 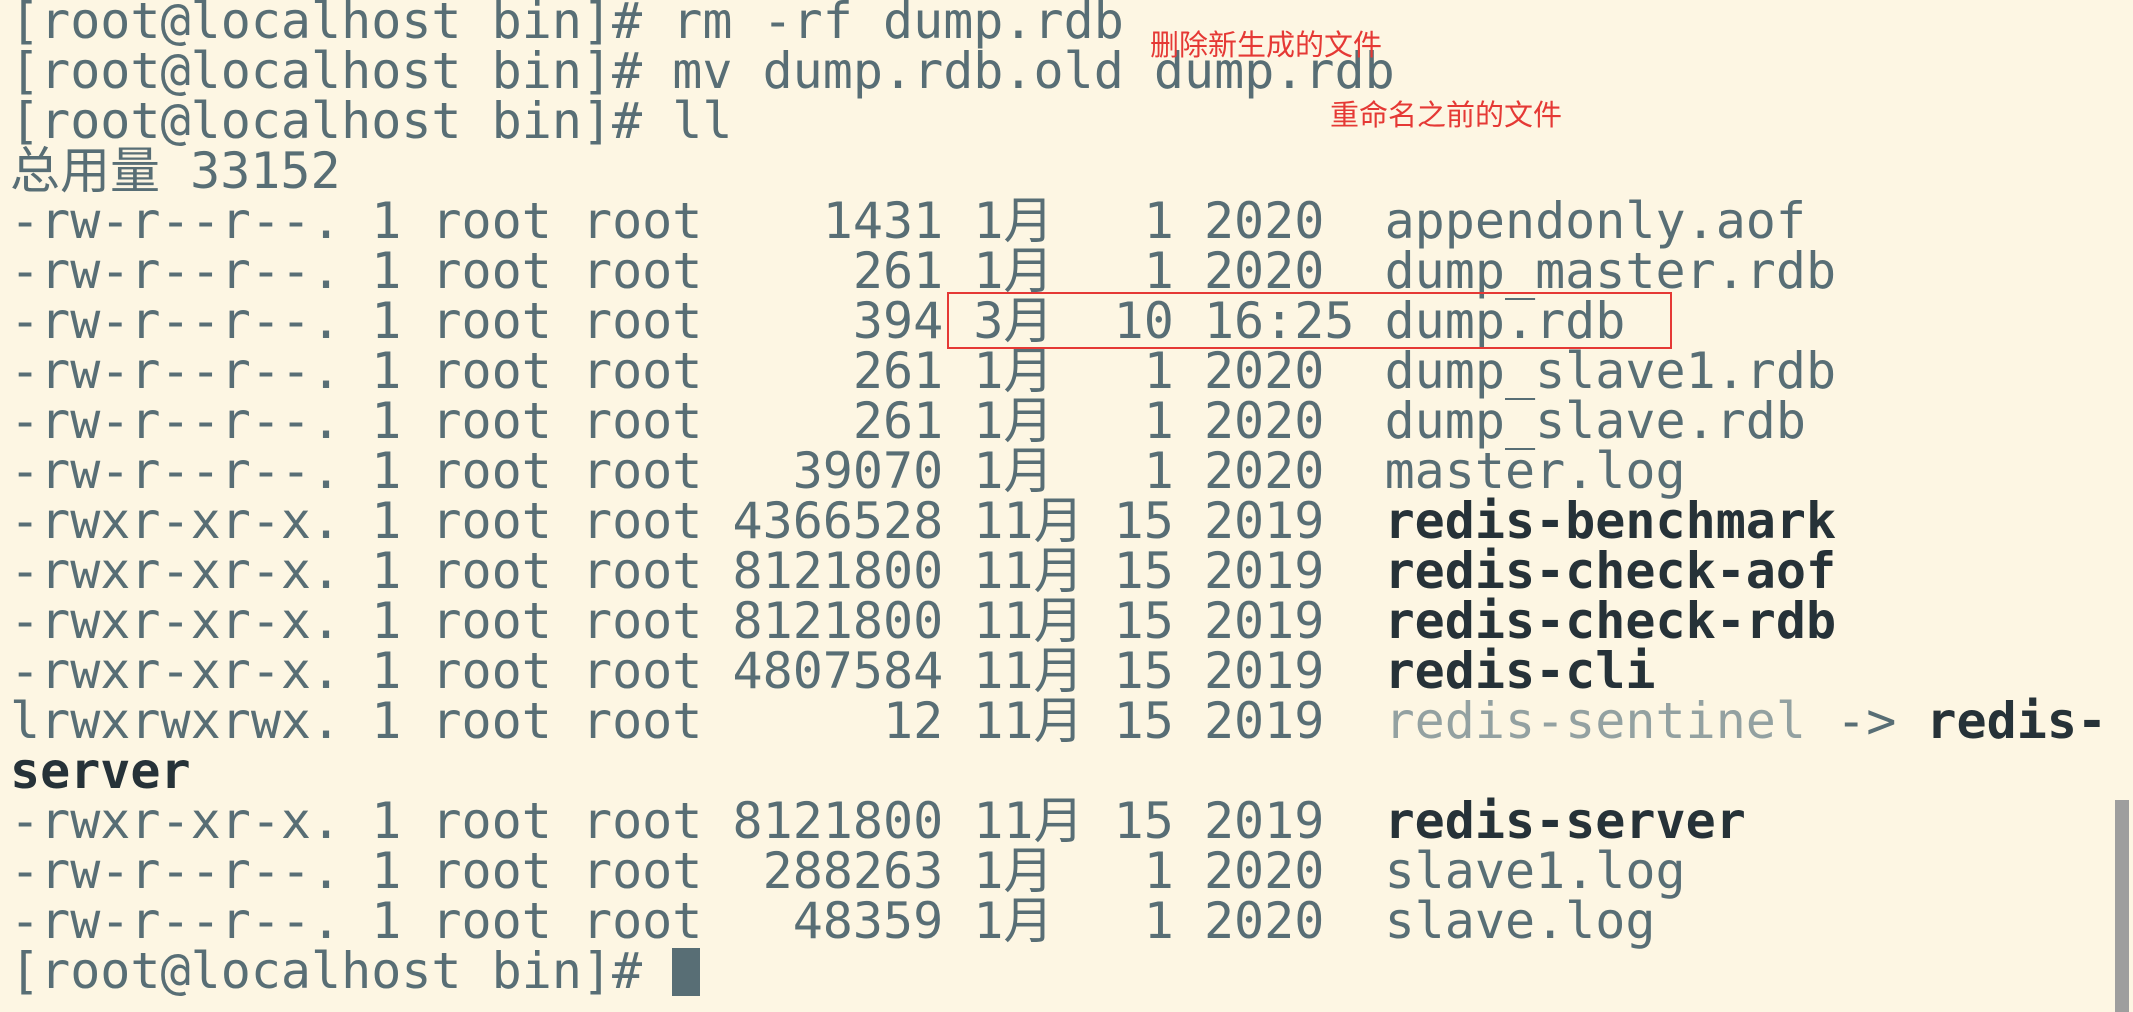 What do you see at coordinates (1595, 721) in the screenshot?
I see `file-name: redis-sentinel` at bounding box center [1595, 721].